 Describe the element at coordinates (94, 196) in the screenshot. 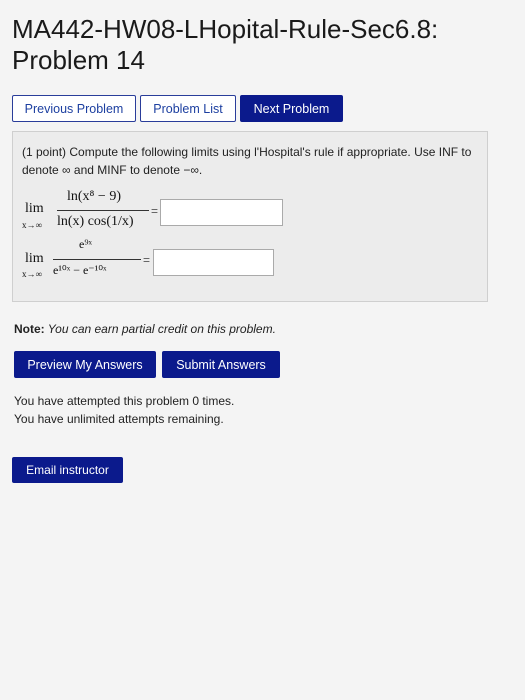

I see `numerator-1: ln(x⁸ − 9)` at that location.